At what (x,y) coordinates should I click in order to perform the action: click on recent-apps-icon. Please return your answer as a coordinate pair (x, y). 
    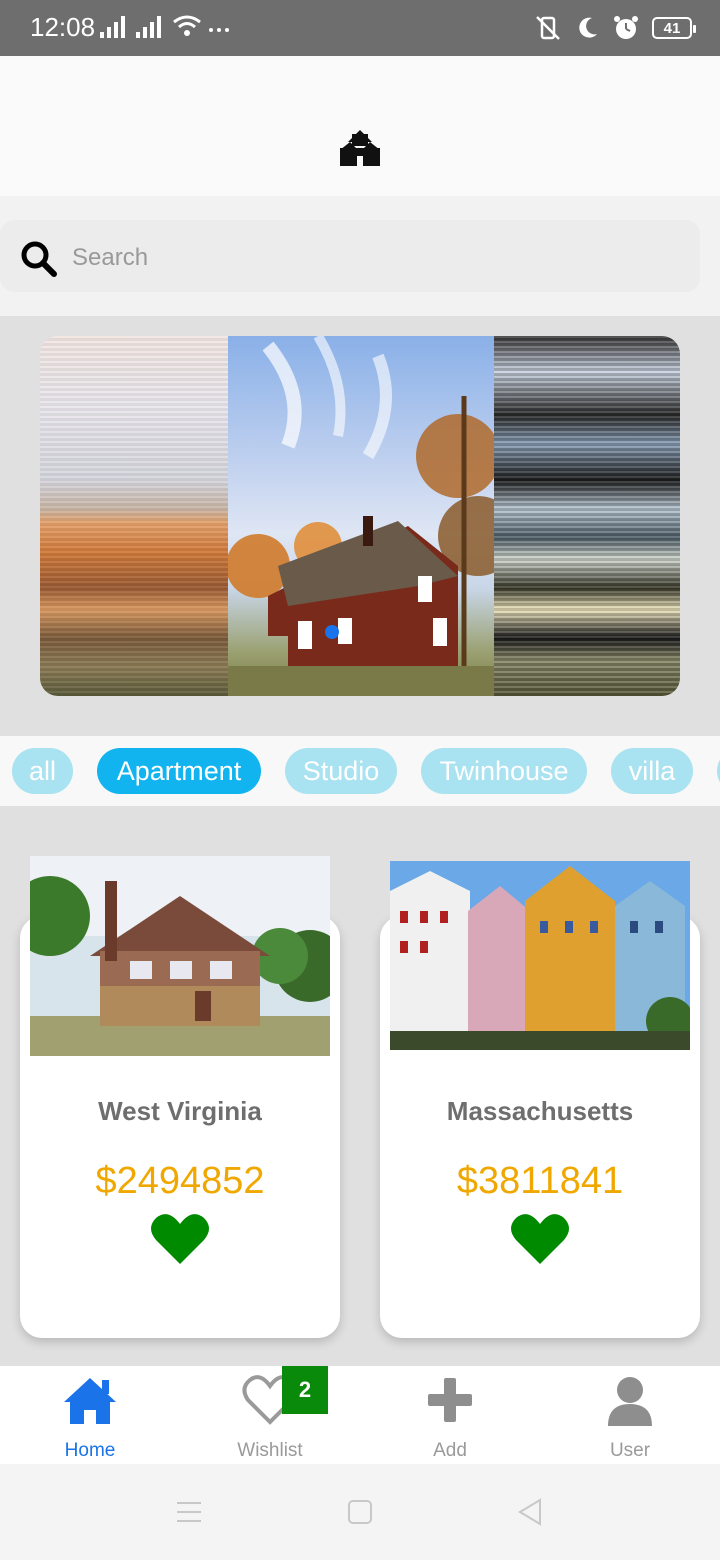
    Looking at the image, I should click on (360, 1512).